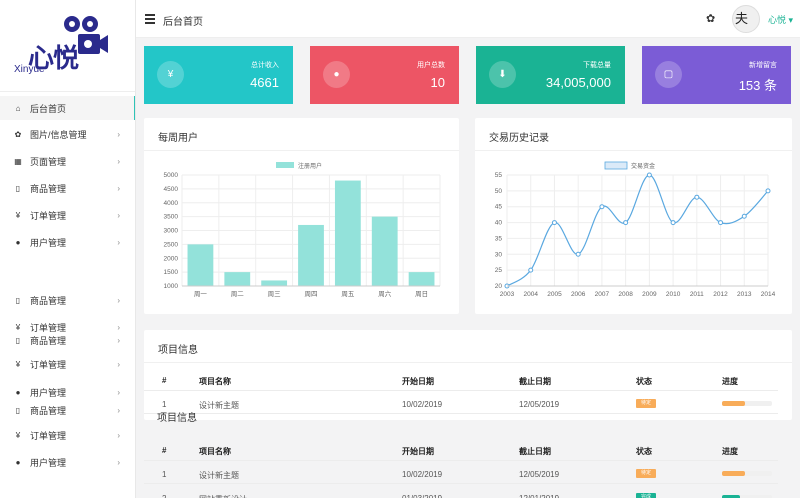 Image resolution: width=800 pixels, height=498 pixels. I want to click on x-tick-label: 周五, so click(348, 294).